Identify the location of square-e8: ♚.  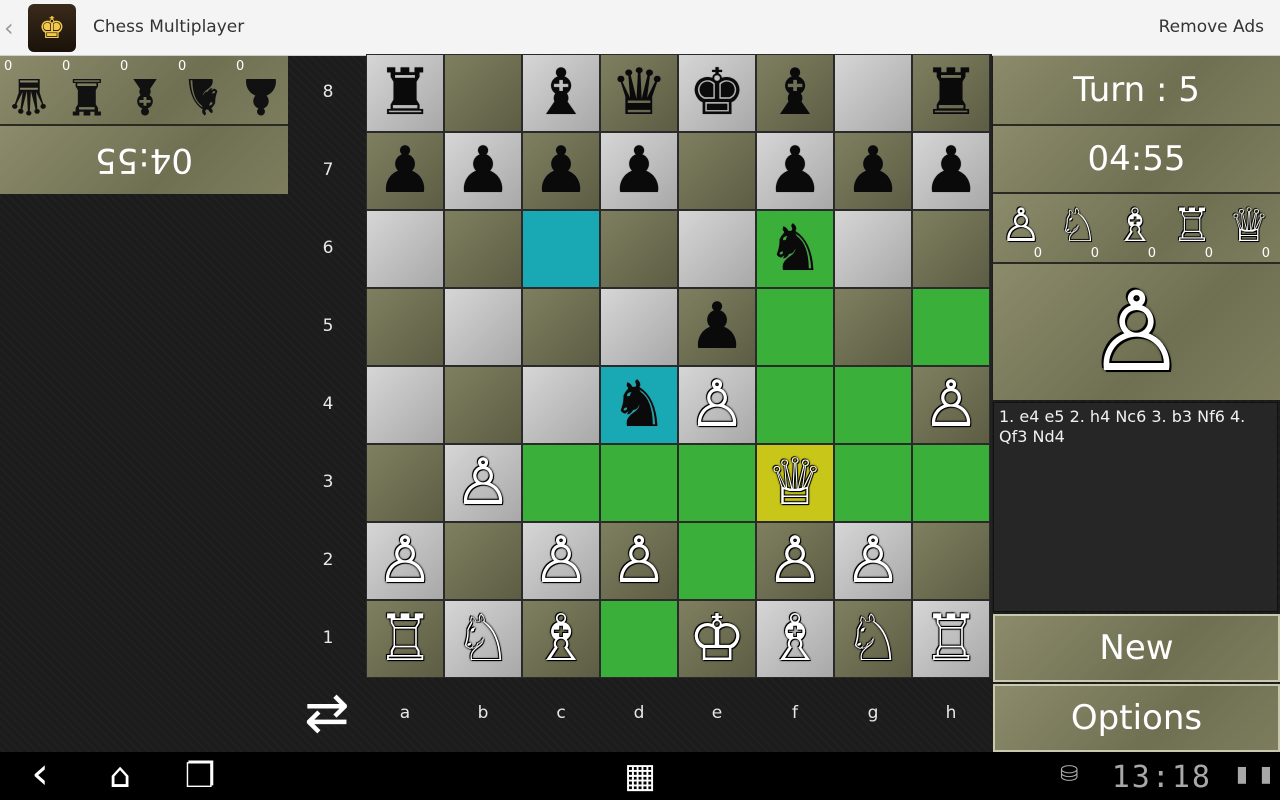
(717, 93).